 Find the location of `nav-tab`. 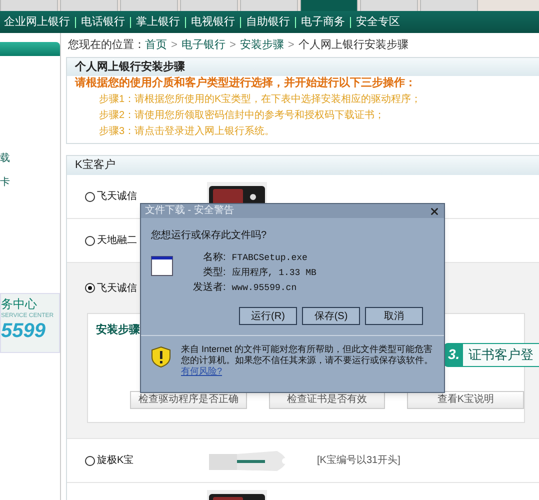

nav-tab is located at coordinates (329, 5).